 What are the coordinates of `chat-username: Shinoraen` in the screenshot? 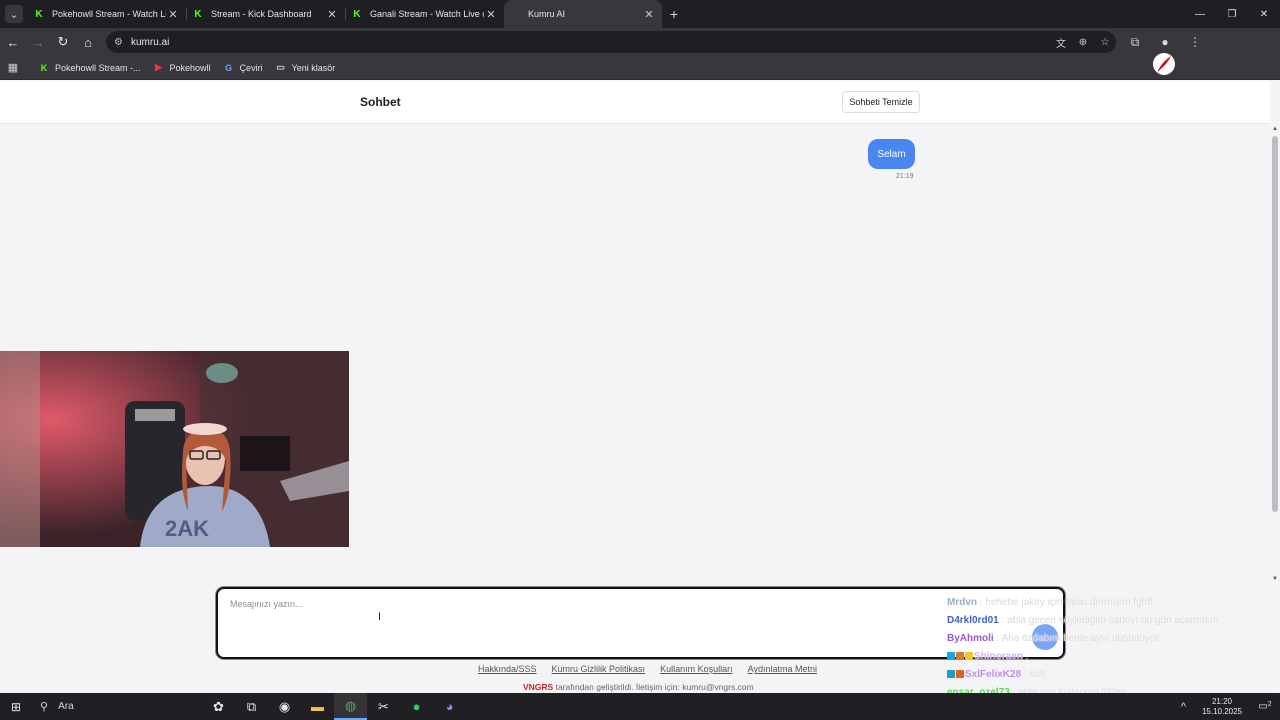 It's located at (998, 656).